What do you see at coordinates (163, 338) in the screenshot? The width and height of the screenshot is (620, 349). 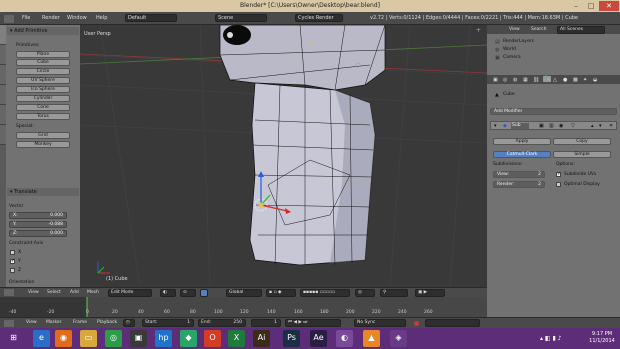 I see `hp-icon: hp` at bounding box center [163, 338].